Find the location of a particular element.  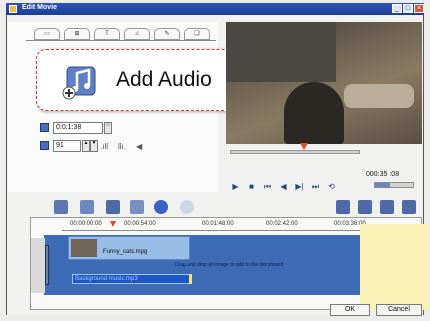

clock-icon is located at coordinates (44, 127).